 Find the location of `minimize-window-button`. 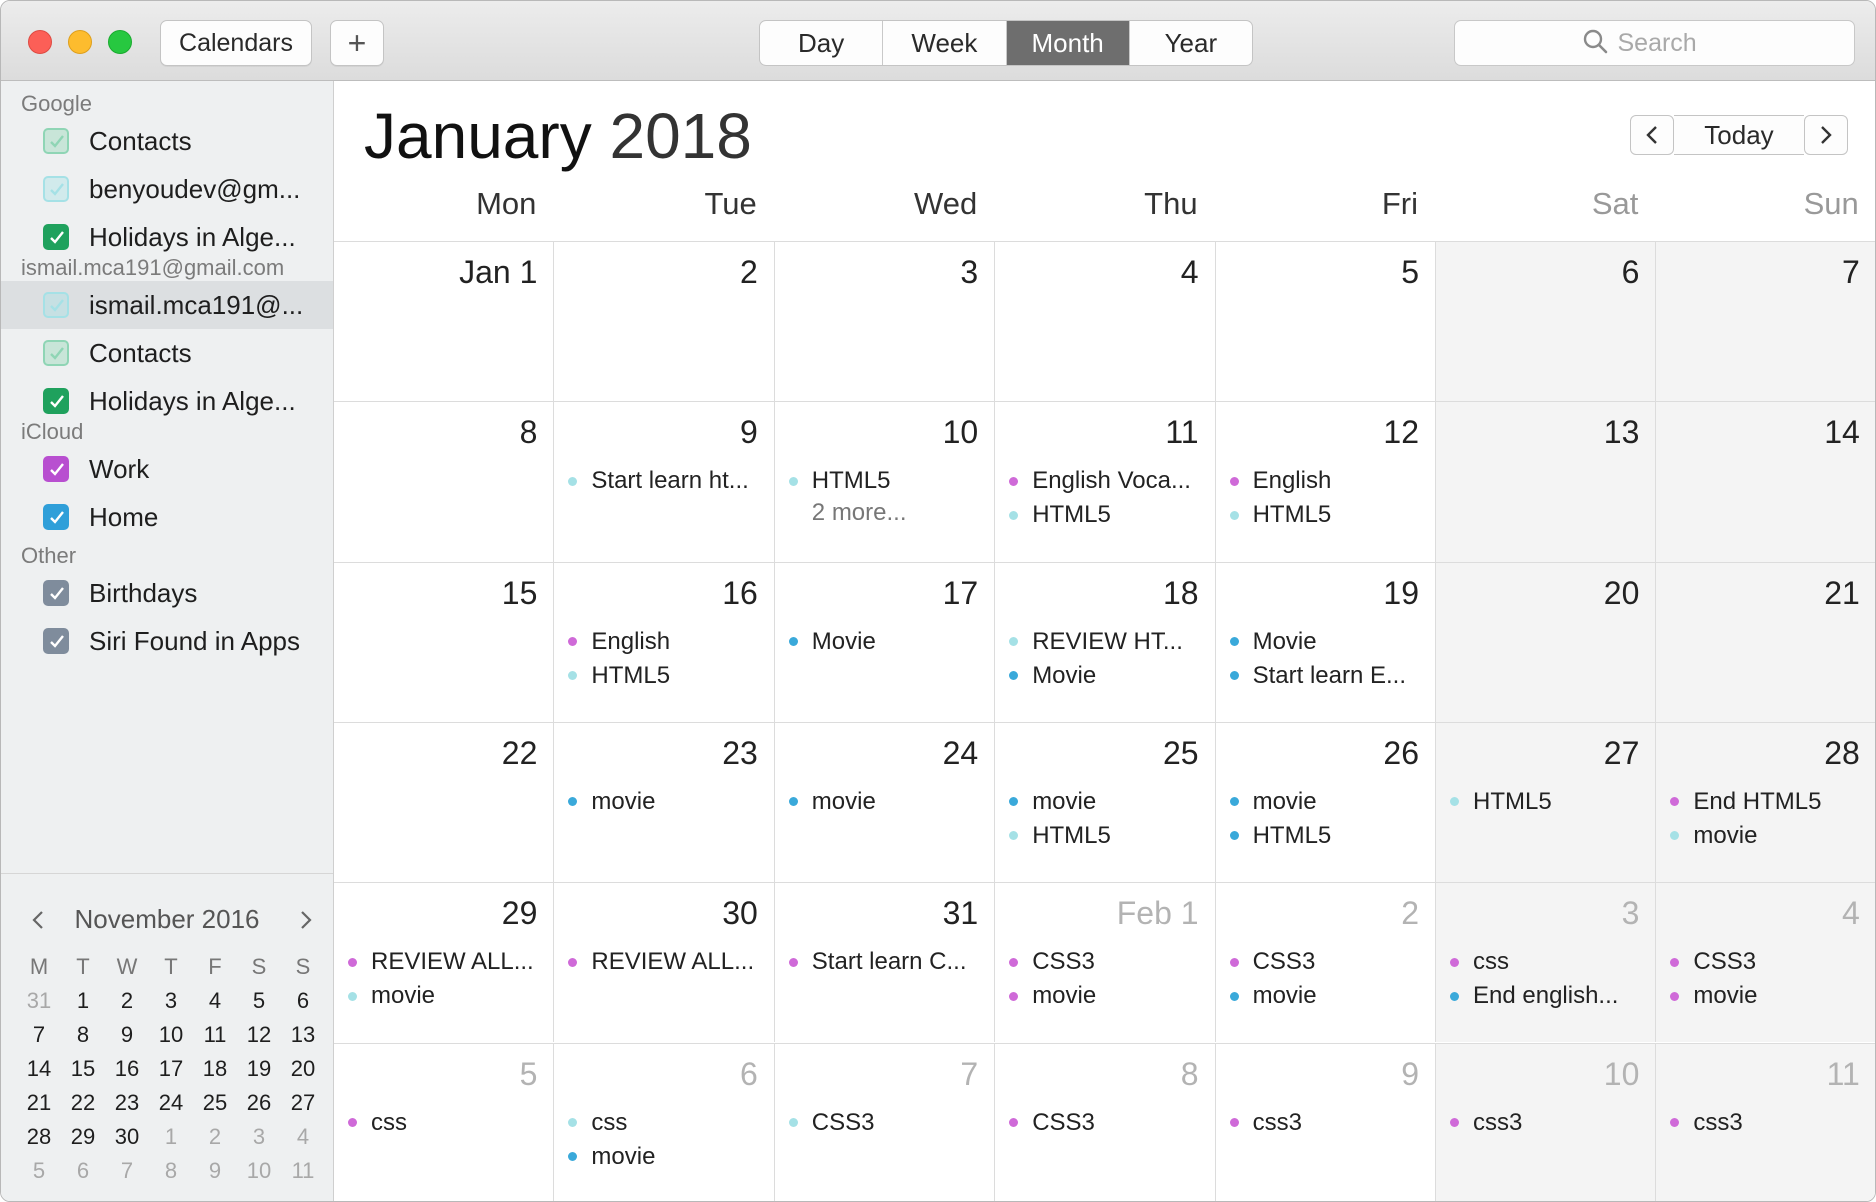

minimize-window-button is located at coordinates (80, 42).